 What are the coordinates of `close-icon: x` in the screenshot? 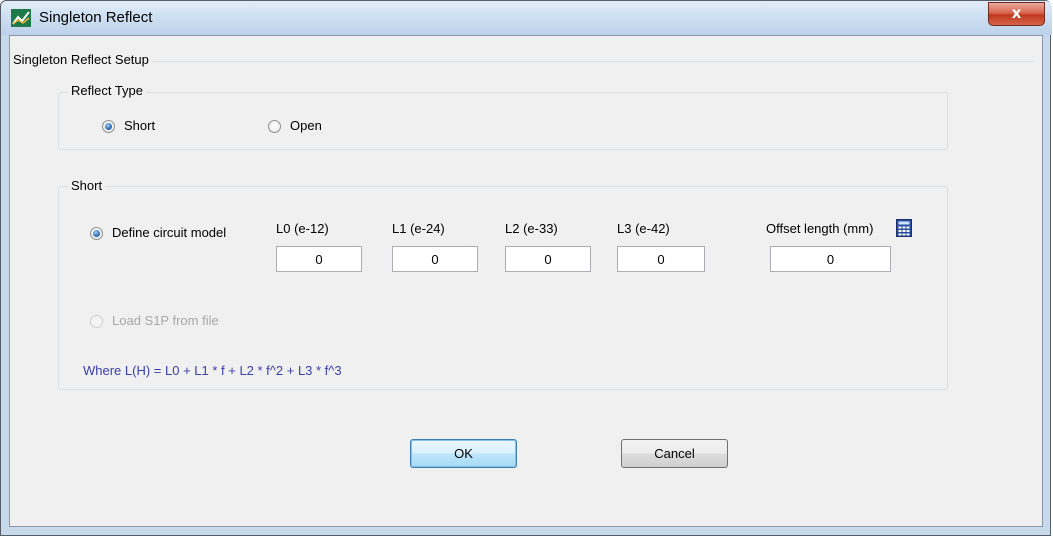 It's located at (1016, 13).